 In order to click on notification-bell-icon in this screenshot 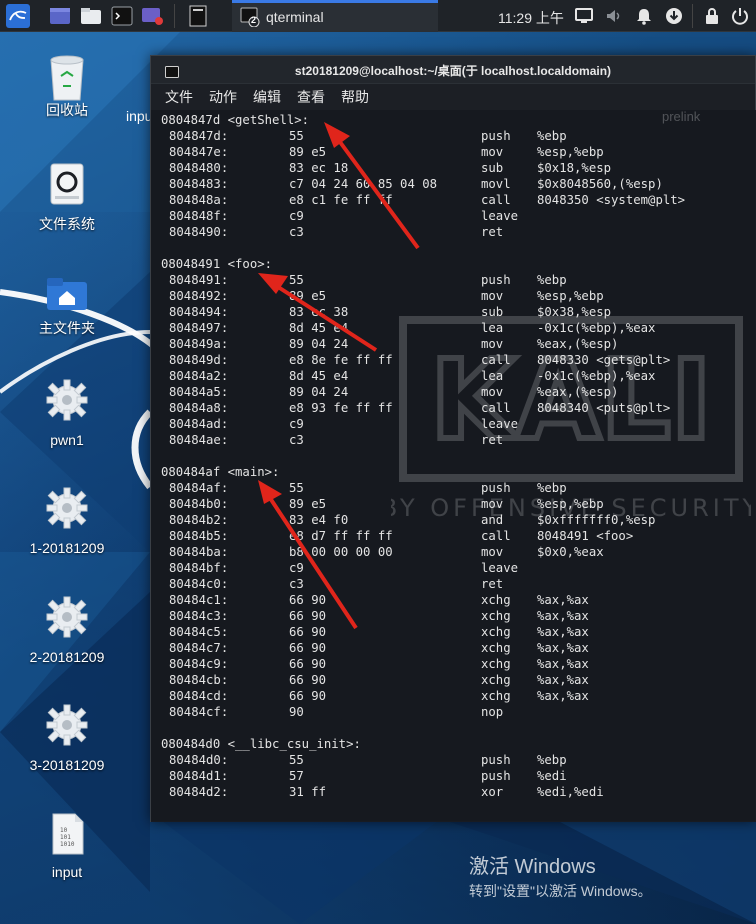, I will do `click(644, 16)`.